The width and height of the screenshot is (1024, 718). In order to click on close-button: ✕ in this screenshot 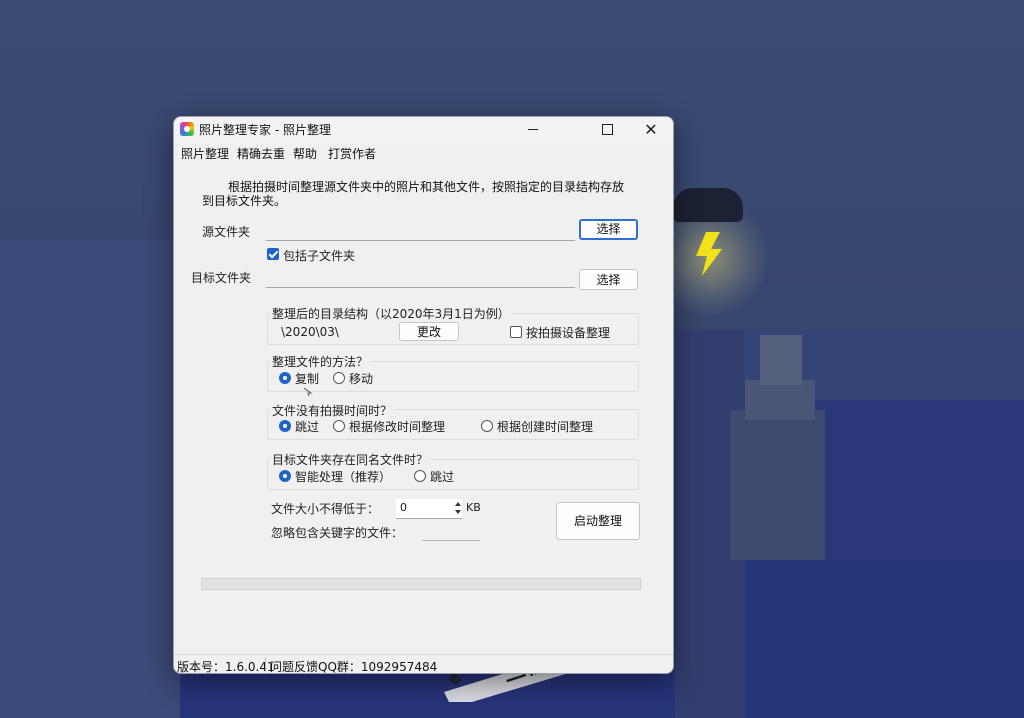, I will do `click(651, 129)`.